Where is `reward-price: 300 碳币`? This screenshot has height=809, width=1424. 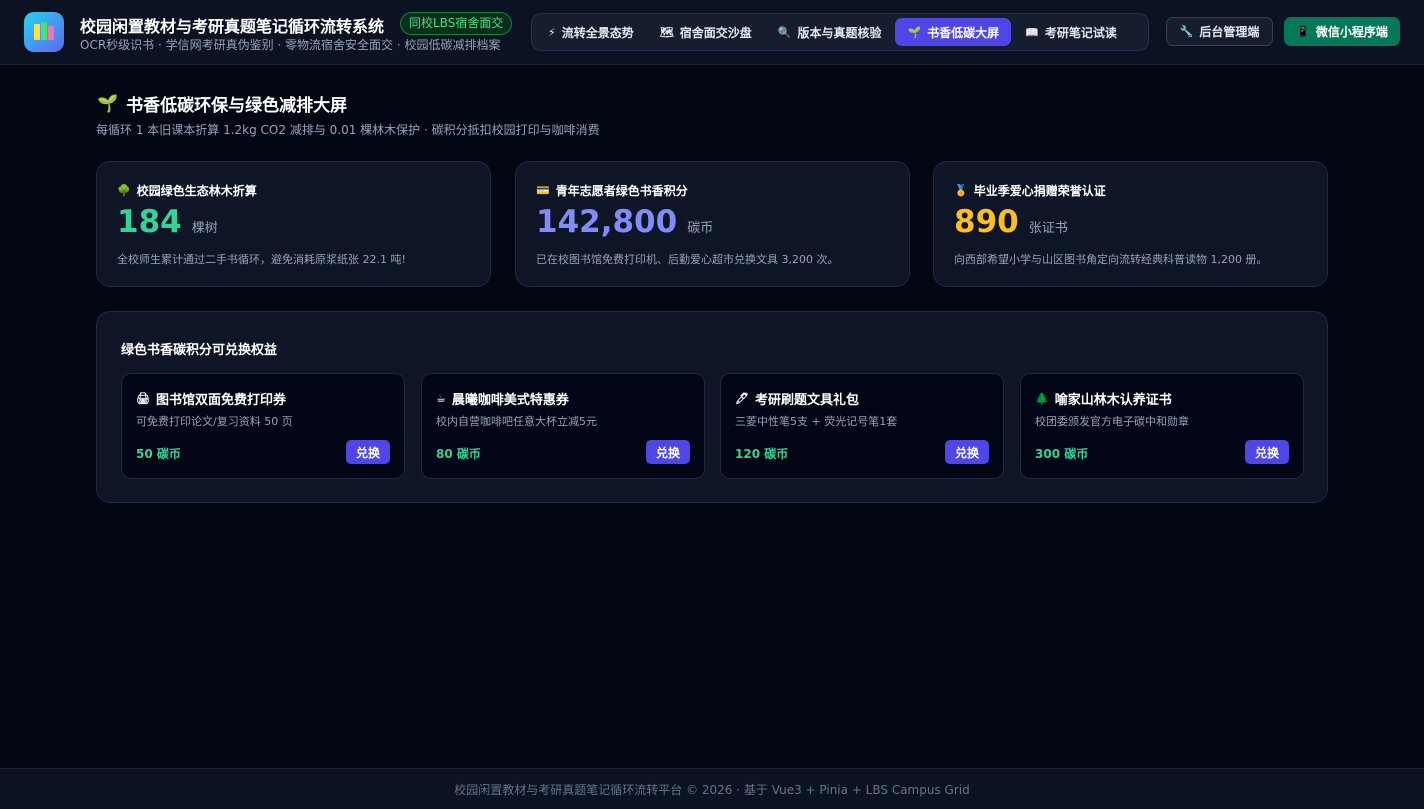
reward-price: 300 碳币 is located at coordinates (1062, 454).